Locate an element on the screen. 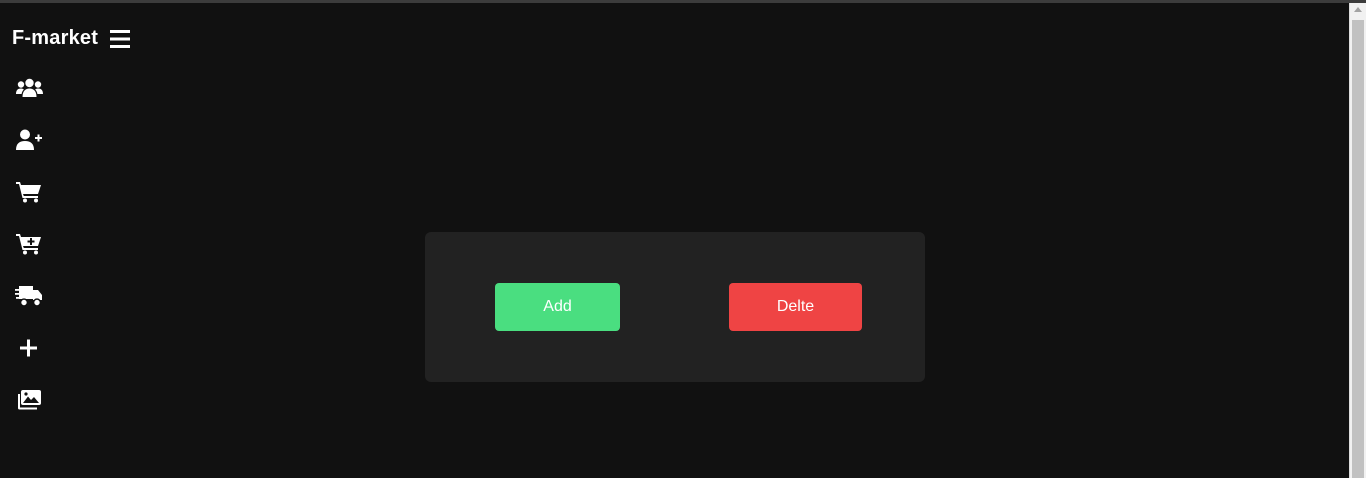 This screenshot has height=478, width=1366. sidebar-item-add-user is located at coordinates (29, 140).